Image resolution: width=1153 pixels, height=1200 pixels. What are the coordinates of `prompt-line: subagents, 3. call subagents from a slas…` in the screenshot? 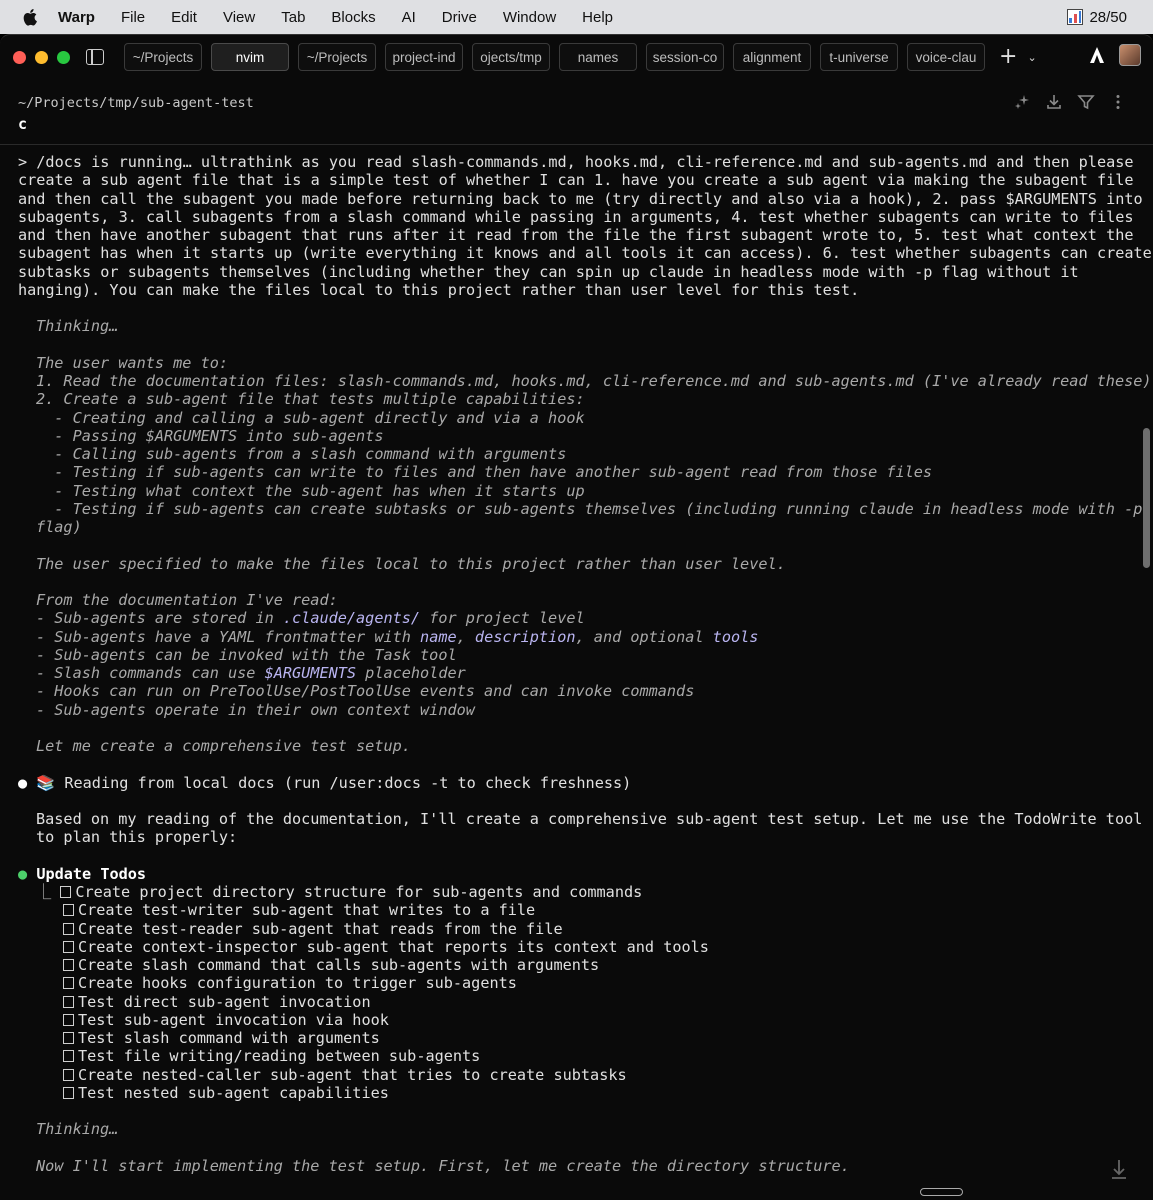 It's located at (576, 216).